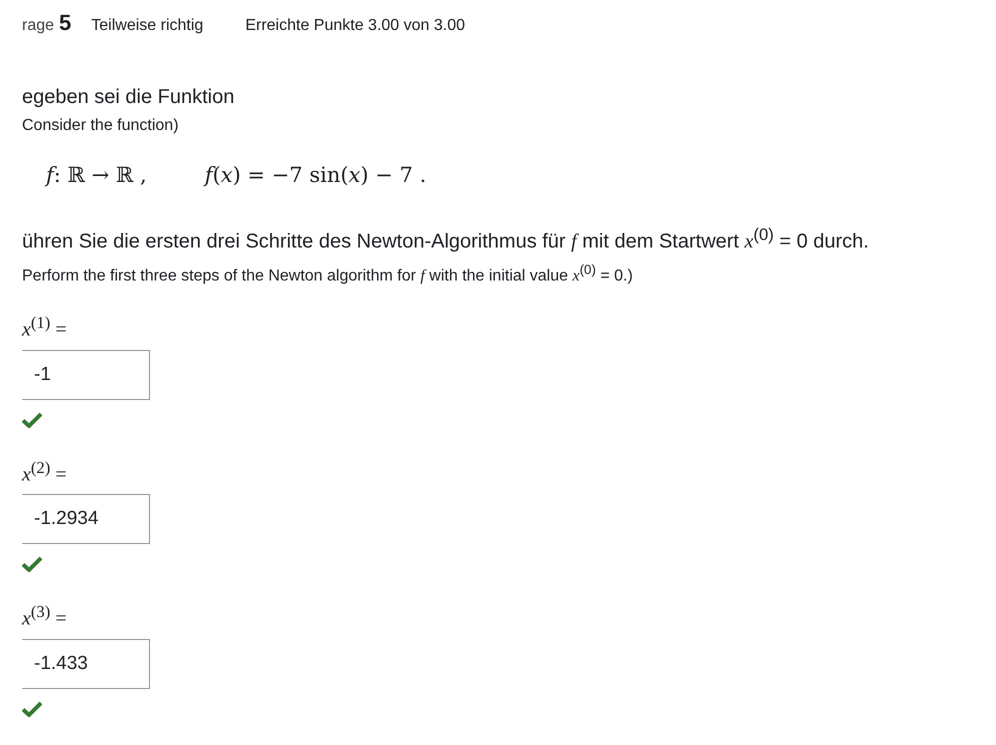  I want to click on task-text: ühren Sie die ersten drei Schritte des Newton-Algorithmus für f mit dem Startwert x$^{(0)}$ = 0 durch., so click(446, 239).